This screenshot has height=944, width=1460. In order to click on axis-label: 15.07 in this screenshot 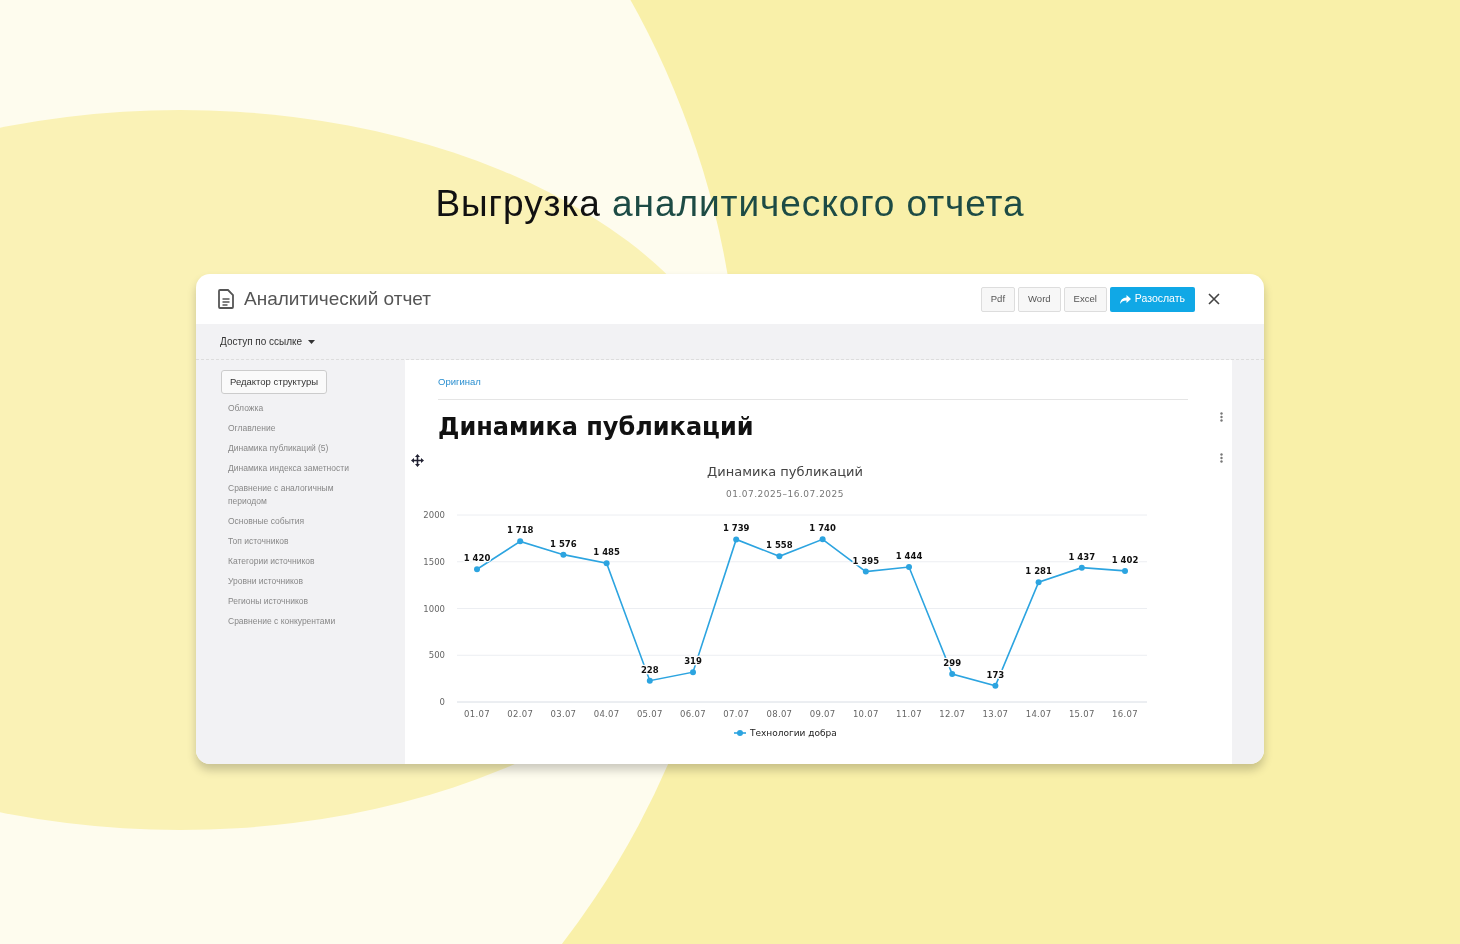, I will do `click(1081, 714)`.